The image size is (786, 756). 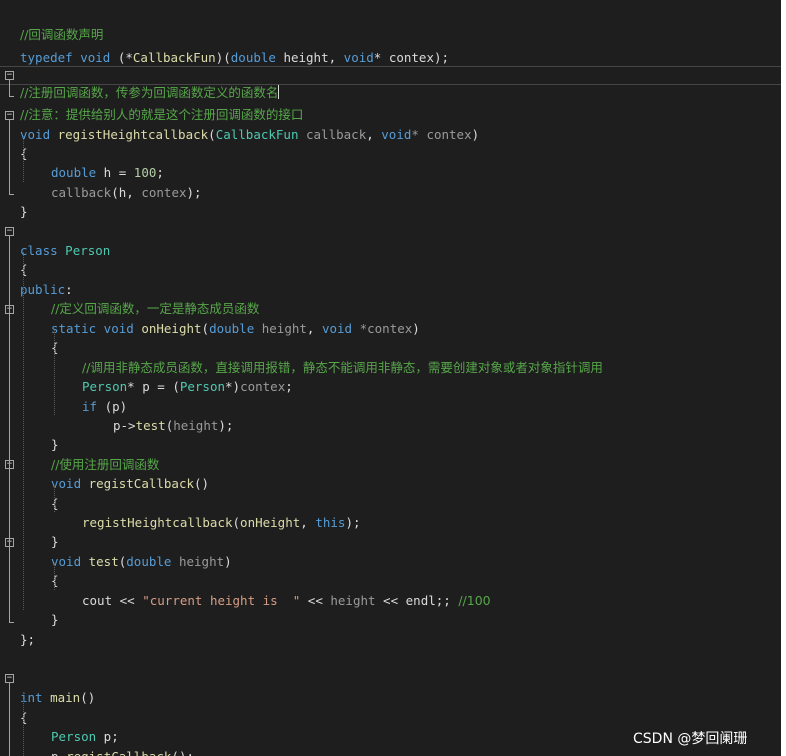 What do you see at coordinates (390, 454) in the screenshot?
I see `code-line: //使用注册回调函数` at bounding box center [390, 454].